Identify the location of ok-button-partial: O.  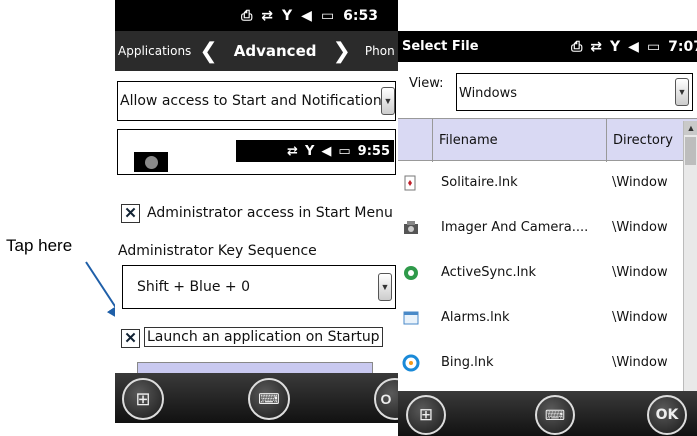
(386, 399).